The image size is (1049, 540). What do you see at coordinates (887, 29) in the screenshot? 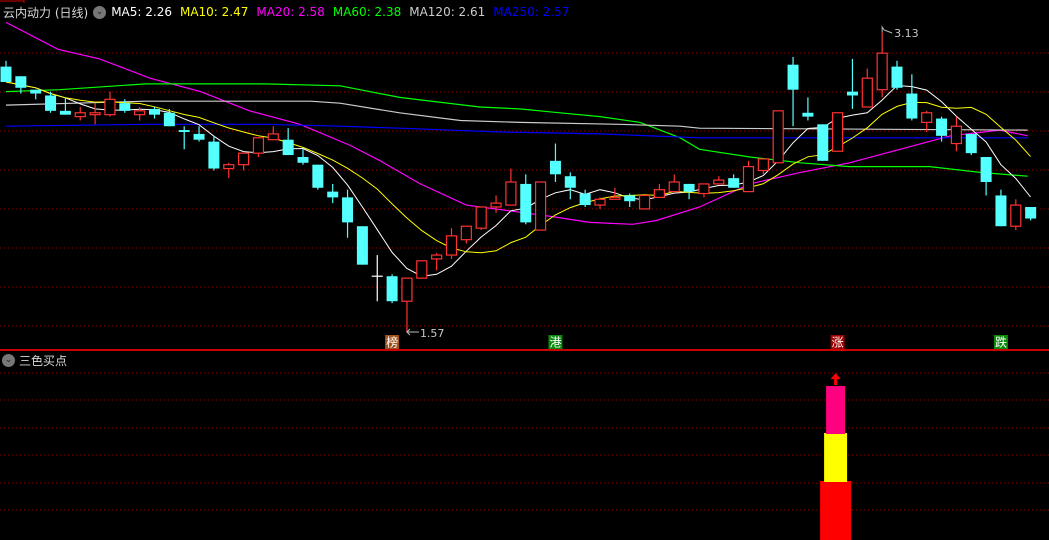
I see `high-pointer-icon` at bounding box center [887, 29].